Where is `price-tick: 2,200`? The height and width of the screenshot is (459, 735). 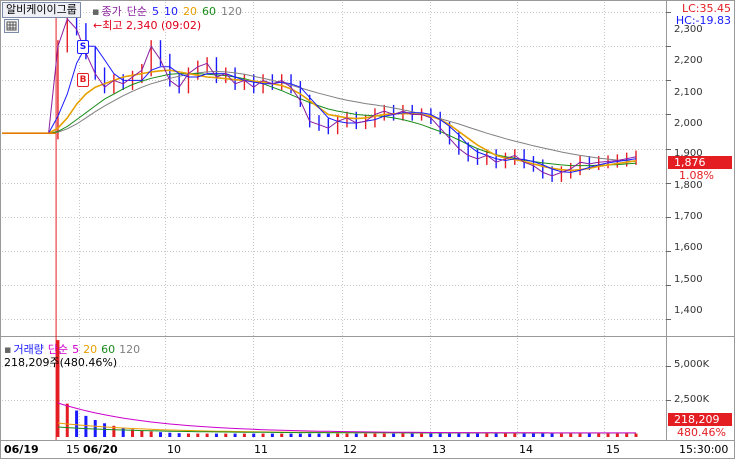 price-tick: 2,200 is located at coordinates (688, 60).